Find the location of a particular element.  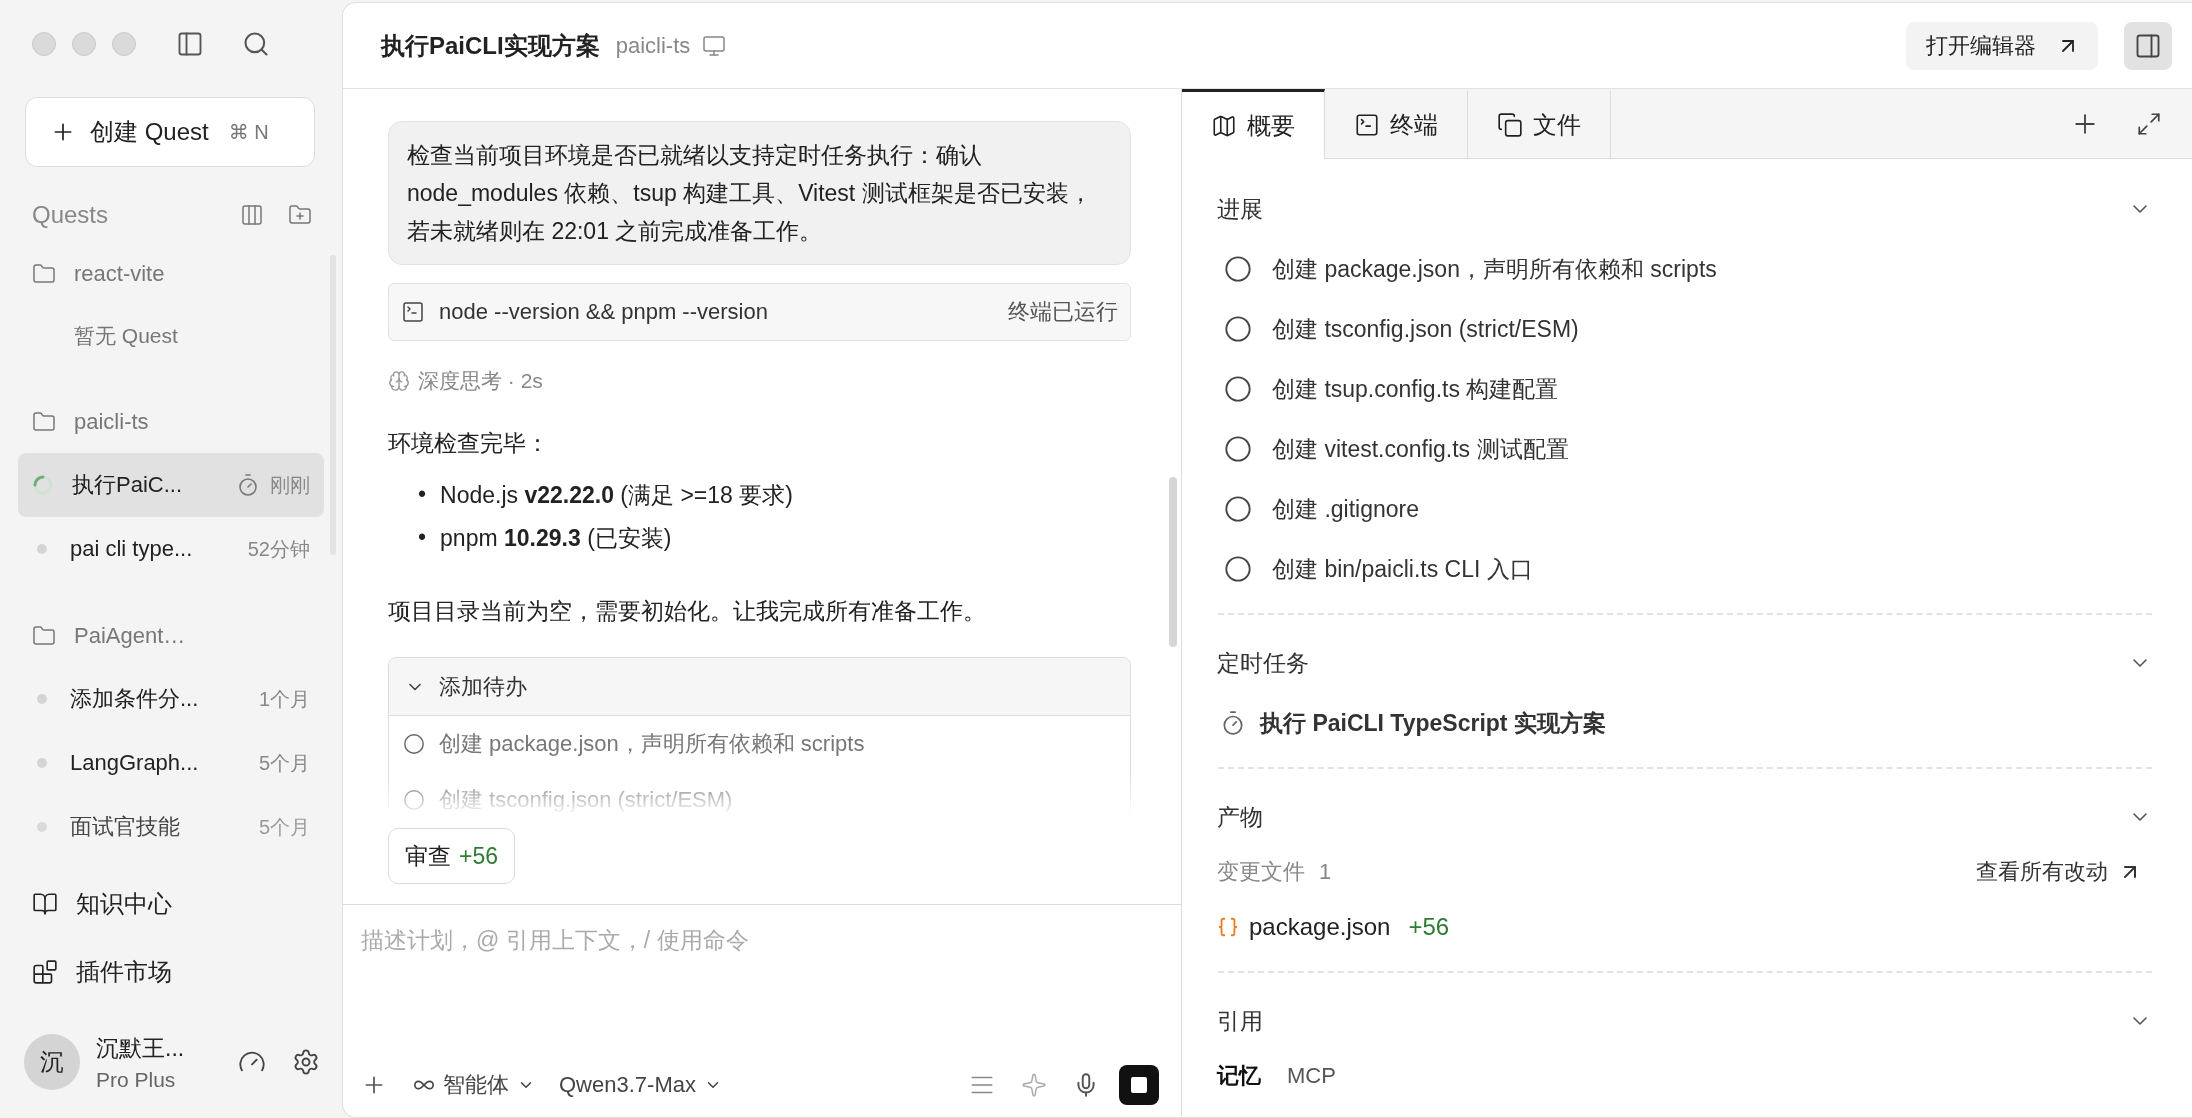

progress-item-text: 创建 tsconfig.json (strict/ESM) is located at coordinates (1425, 329).